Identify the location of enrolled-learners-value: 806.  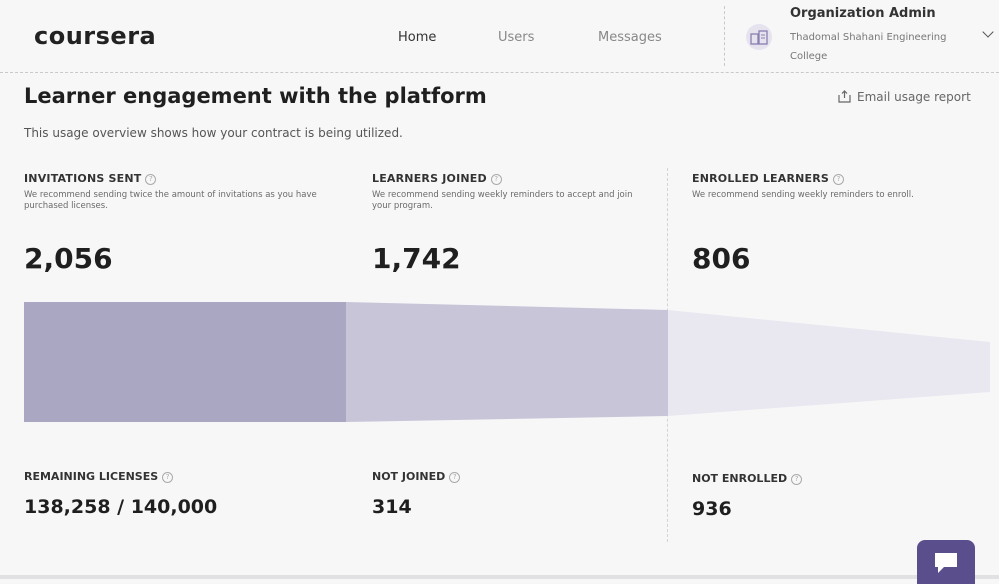
(721, 258).